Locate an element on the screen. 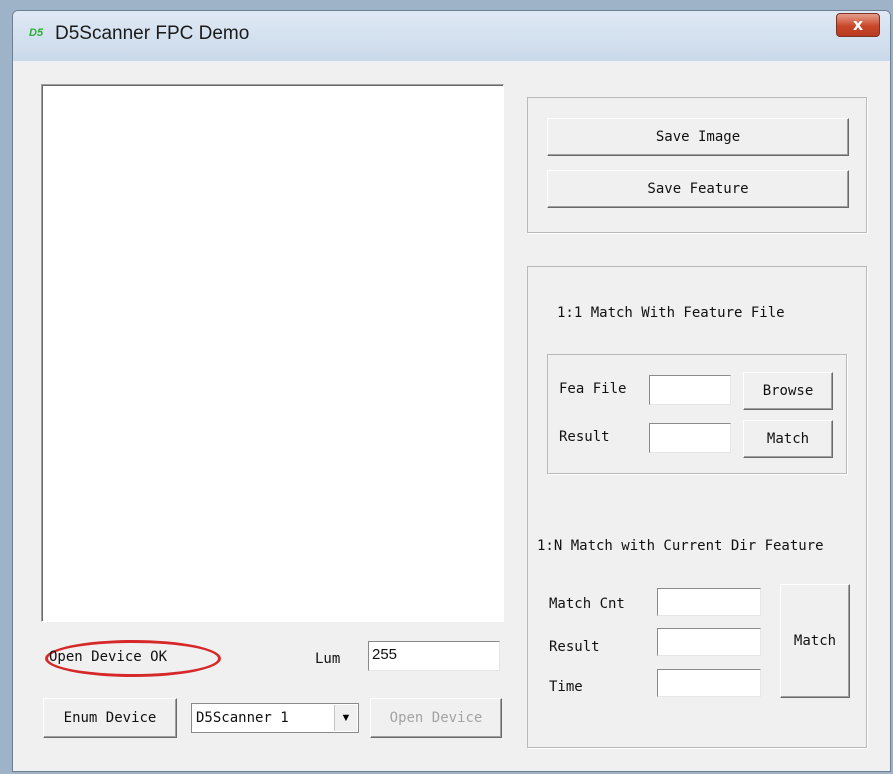 This screenshot has height=774, width=893. browse-button: Browse is located at coordinates (788, 391).